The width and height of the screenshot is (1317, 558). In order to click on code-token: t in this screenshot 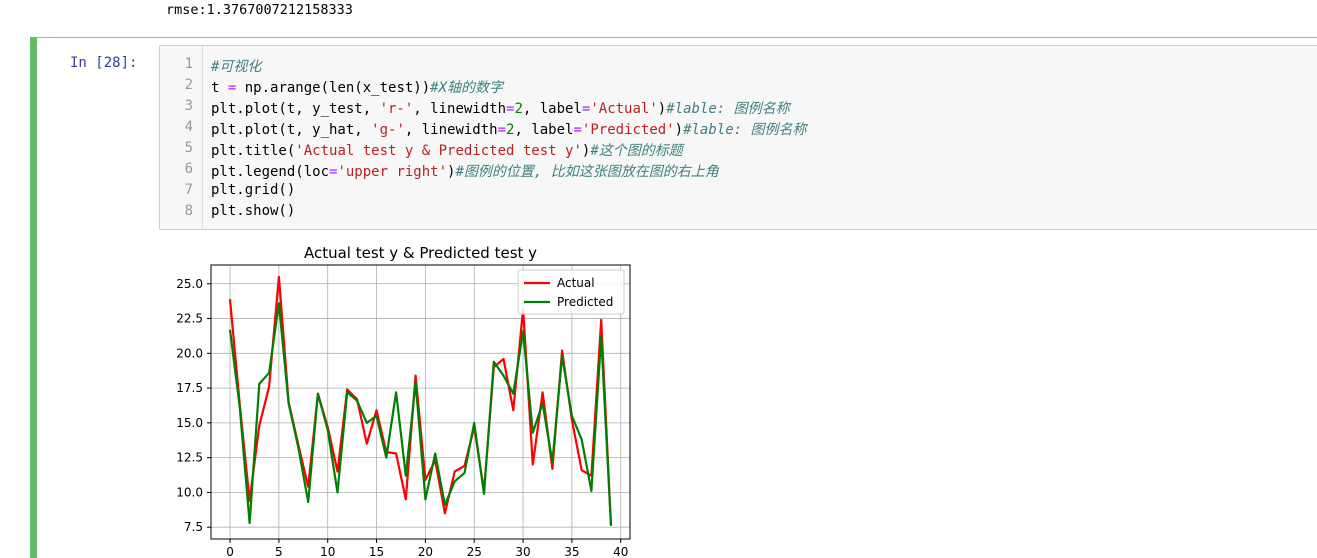, I will do `click(219, 88)`.